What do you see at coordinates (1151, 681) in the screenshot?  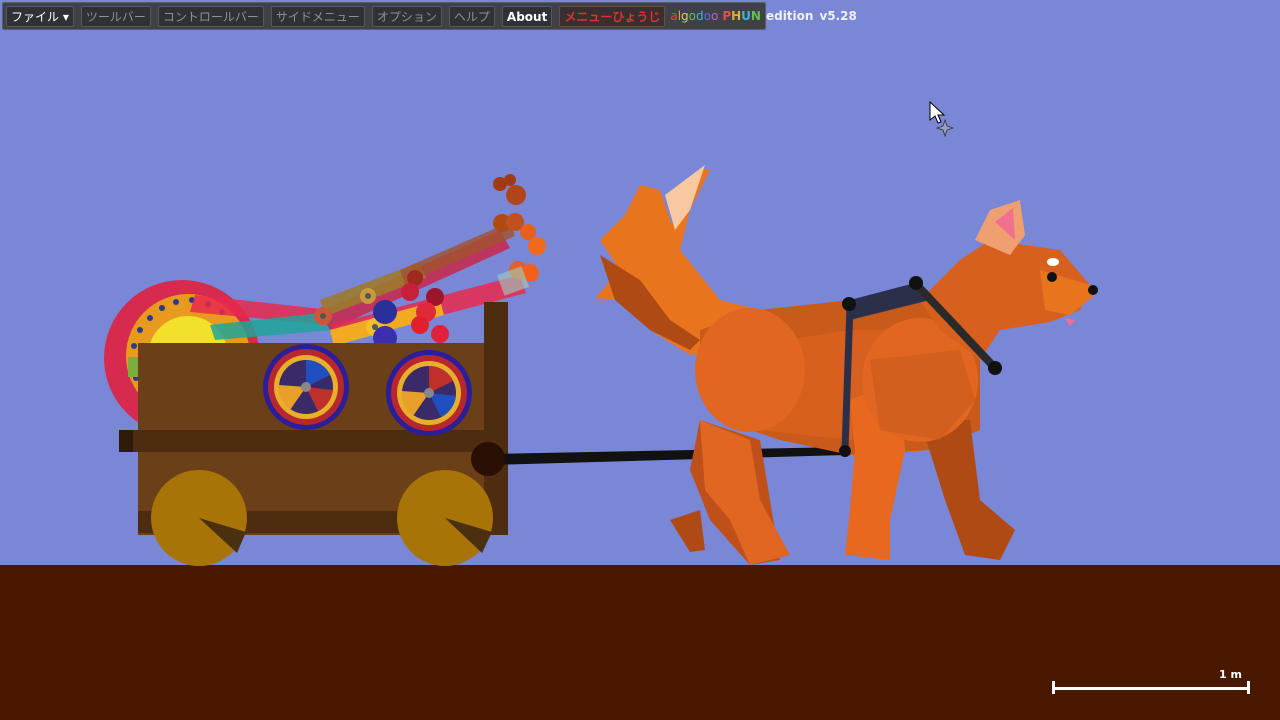 I see `scale-bar: 1 m` at bounding box center [1151, 681].